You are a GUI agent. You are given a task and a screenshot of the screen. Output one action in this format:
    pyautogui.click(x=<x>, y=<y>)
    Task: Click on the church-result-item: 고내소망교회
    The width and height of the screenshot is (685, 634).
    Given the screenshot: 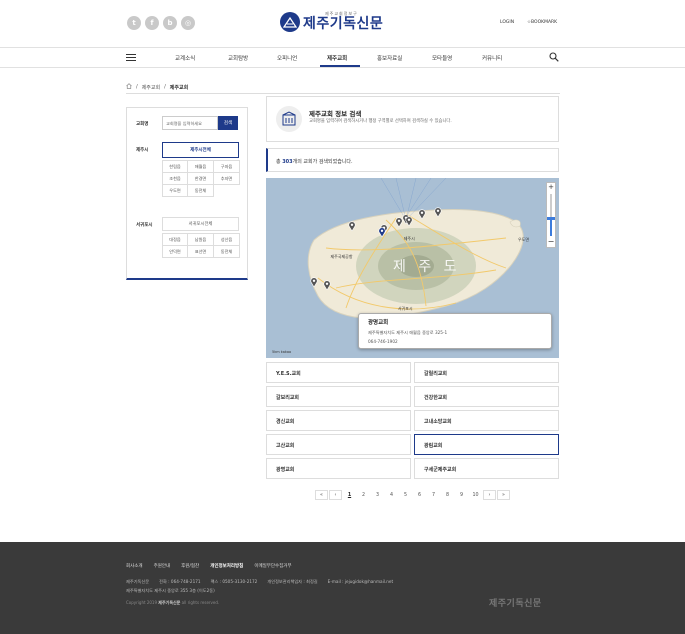 What is the action you would take?
    pyautogui.click(x=486, y=420)
    